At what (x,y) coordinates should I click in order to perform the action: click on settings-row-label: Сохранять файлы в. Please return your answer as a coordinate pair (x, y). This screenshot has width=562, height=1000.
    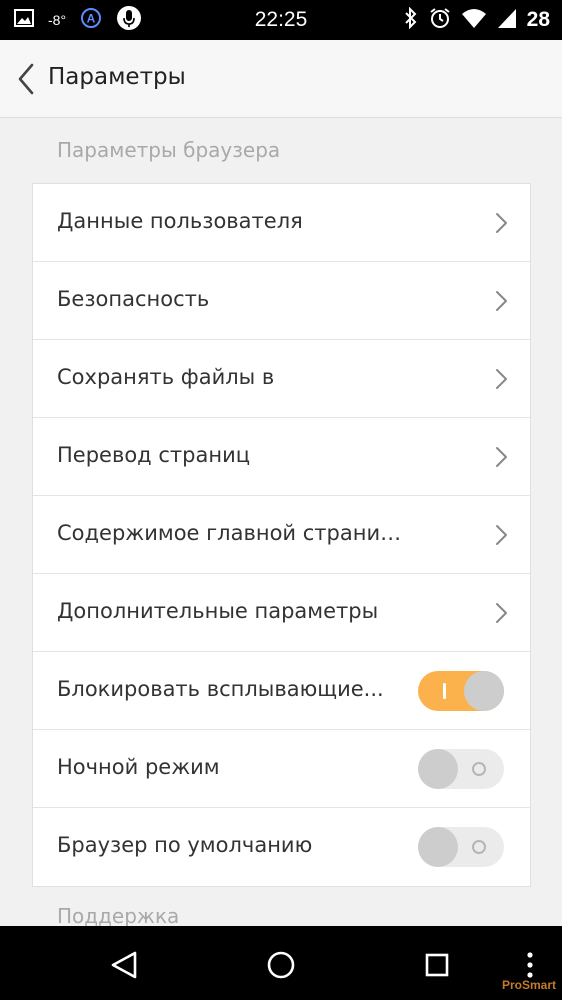
    Looking at the image, I should click on (166, 377).